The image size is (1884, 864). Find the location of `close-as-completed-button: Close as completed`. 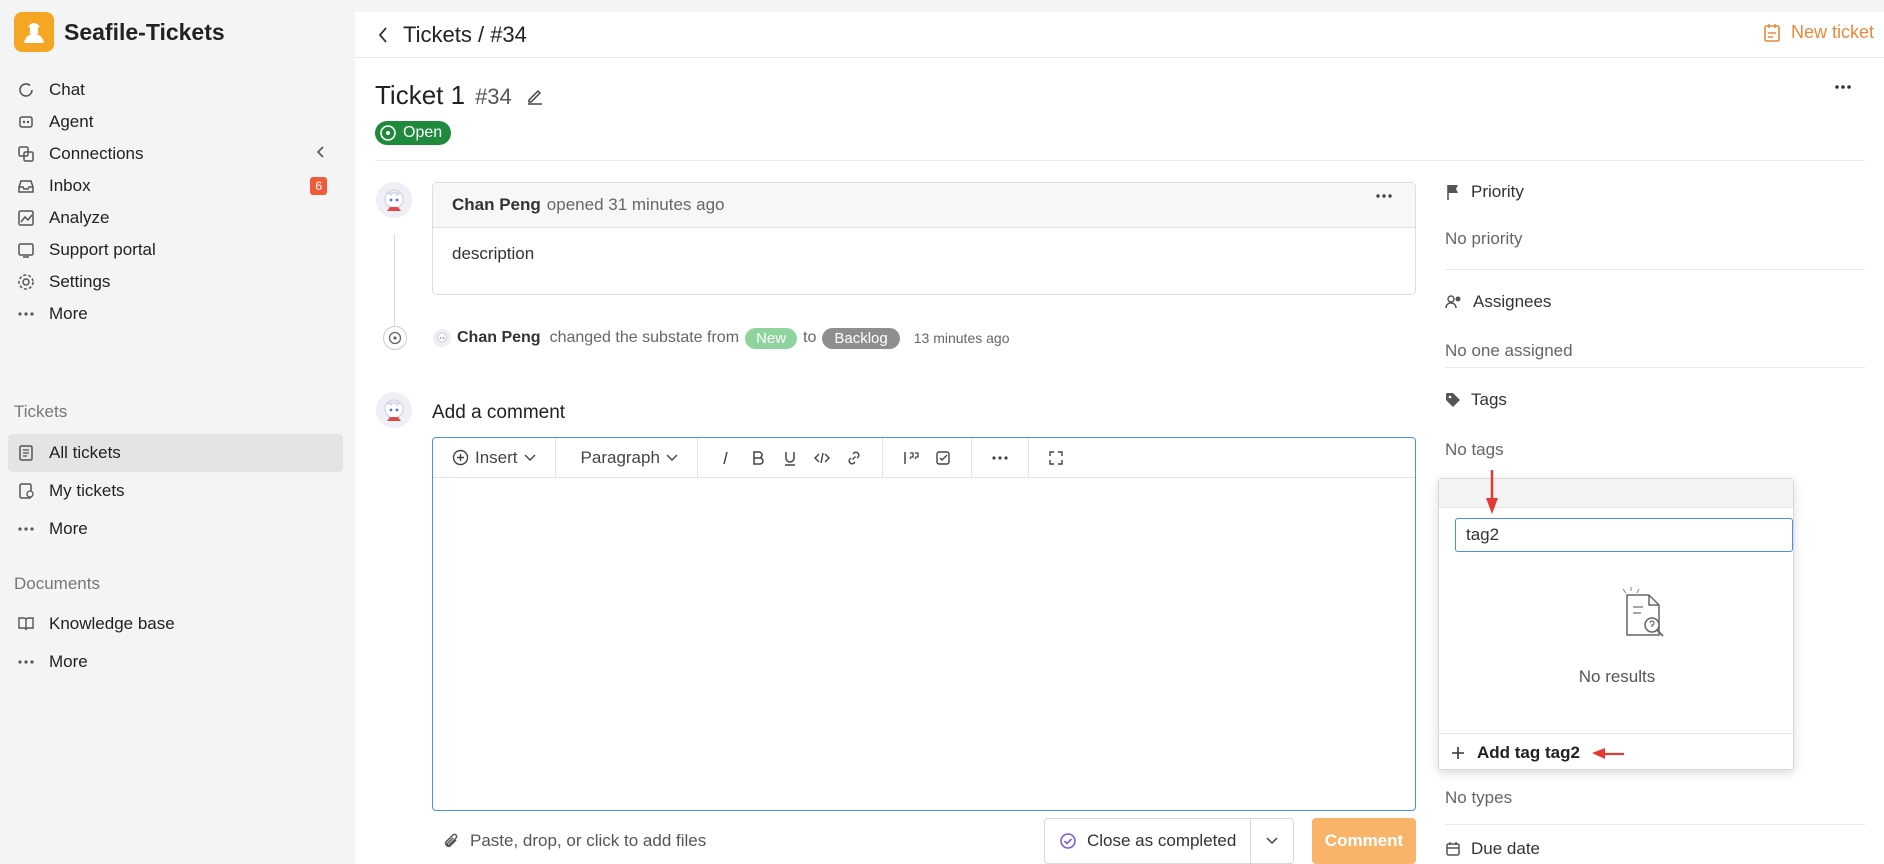

close-as-completed-button: Close as completed is located at coordinates (1169, 841).